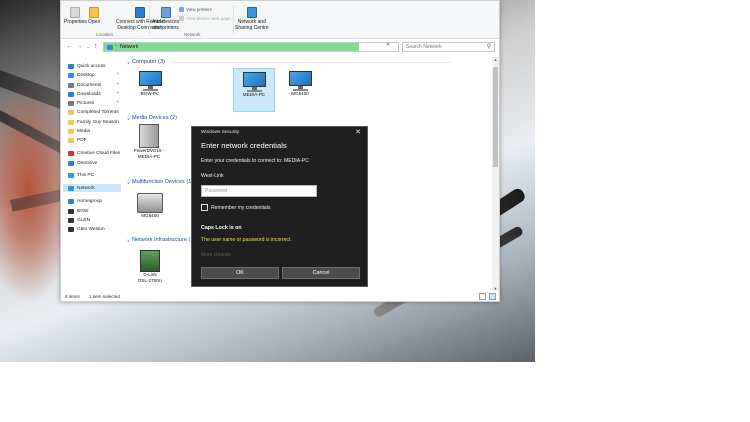  What do you see at coordinates (495, 174) in the screenshot?
I see `vertical-scrollbar: ▲ ▼` at bounding box center [495, 174].